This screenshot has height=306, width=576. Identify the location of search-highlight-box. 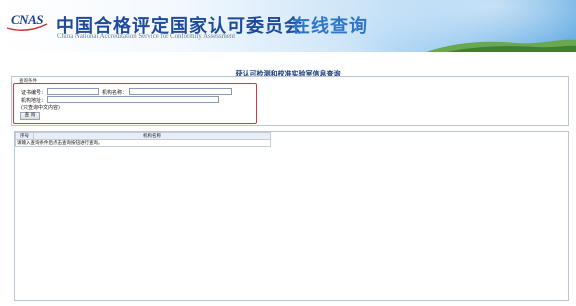
(135, 103).